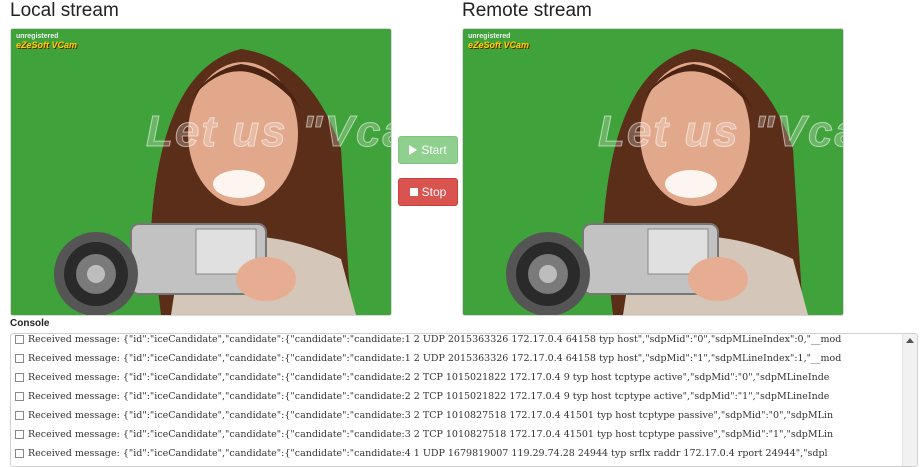 This screenshot has width=921, height=467. Describe the element at coordinates (30, 323) in the screenshot. I see `console-label: Console` at that location.